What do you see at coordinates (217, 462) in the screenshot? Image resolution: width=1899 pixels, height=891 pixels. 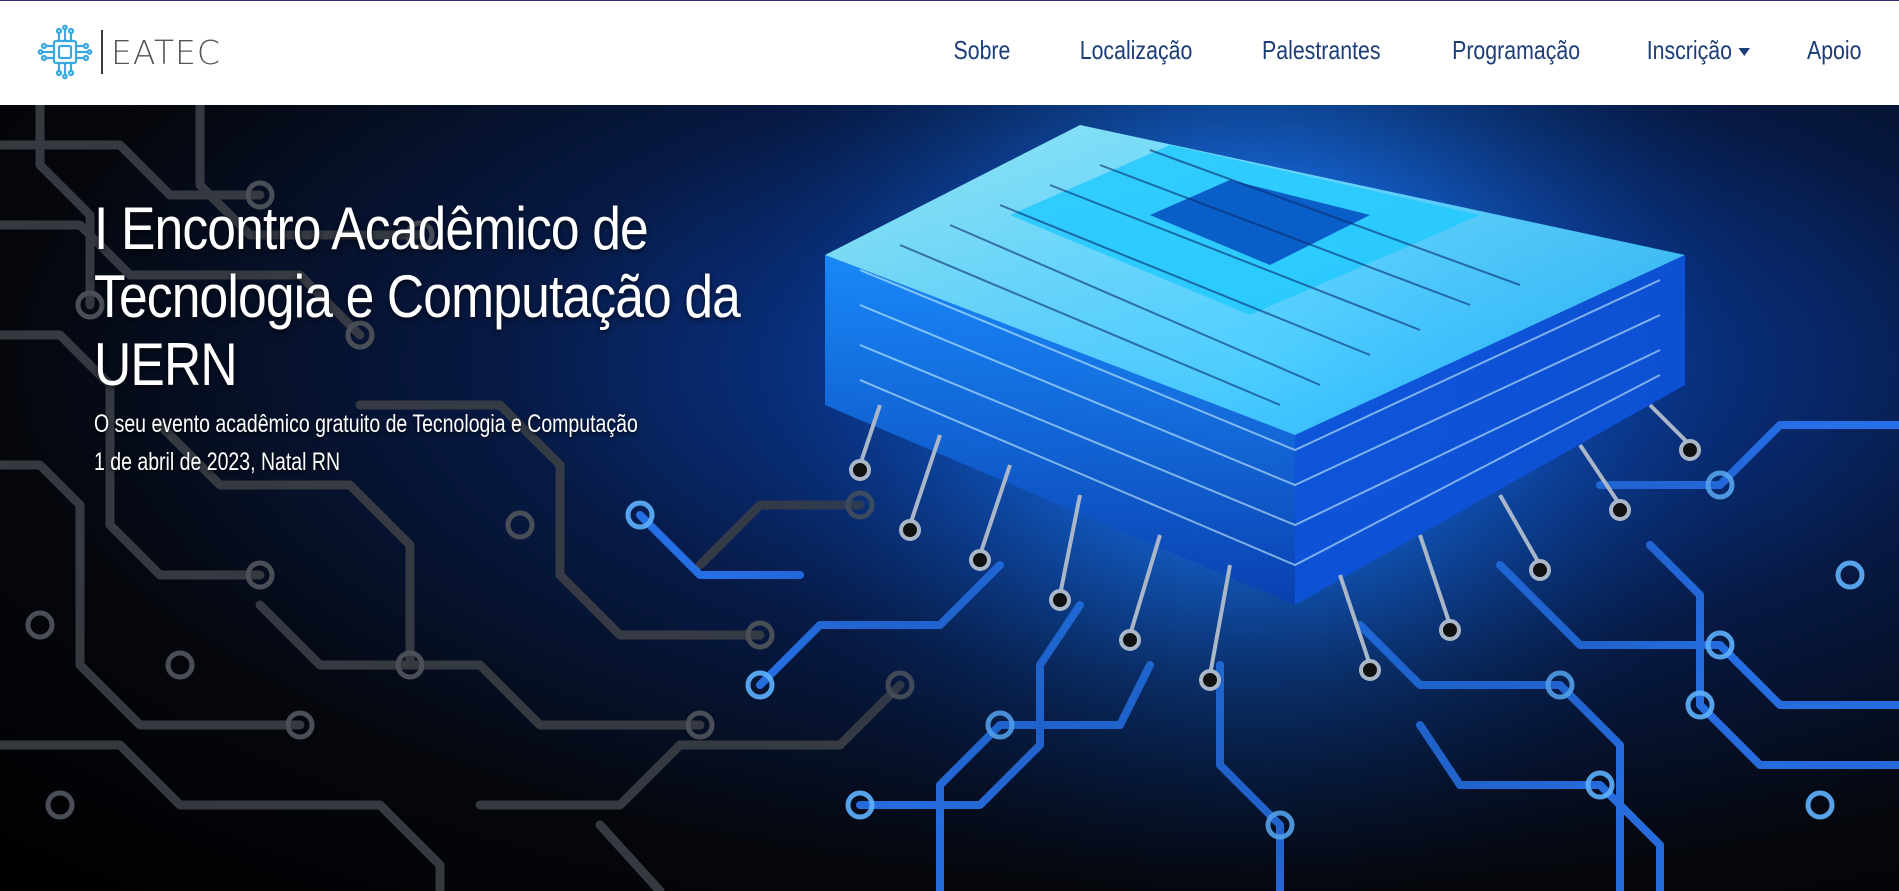 I see `hero-date: 1 de abril de 2023, Natal RN` at bounding box center [217, 462].